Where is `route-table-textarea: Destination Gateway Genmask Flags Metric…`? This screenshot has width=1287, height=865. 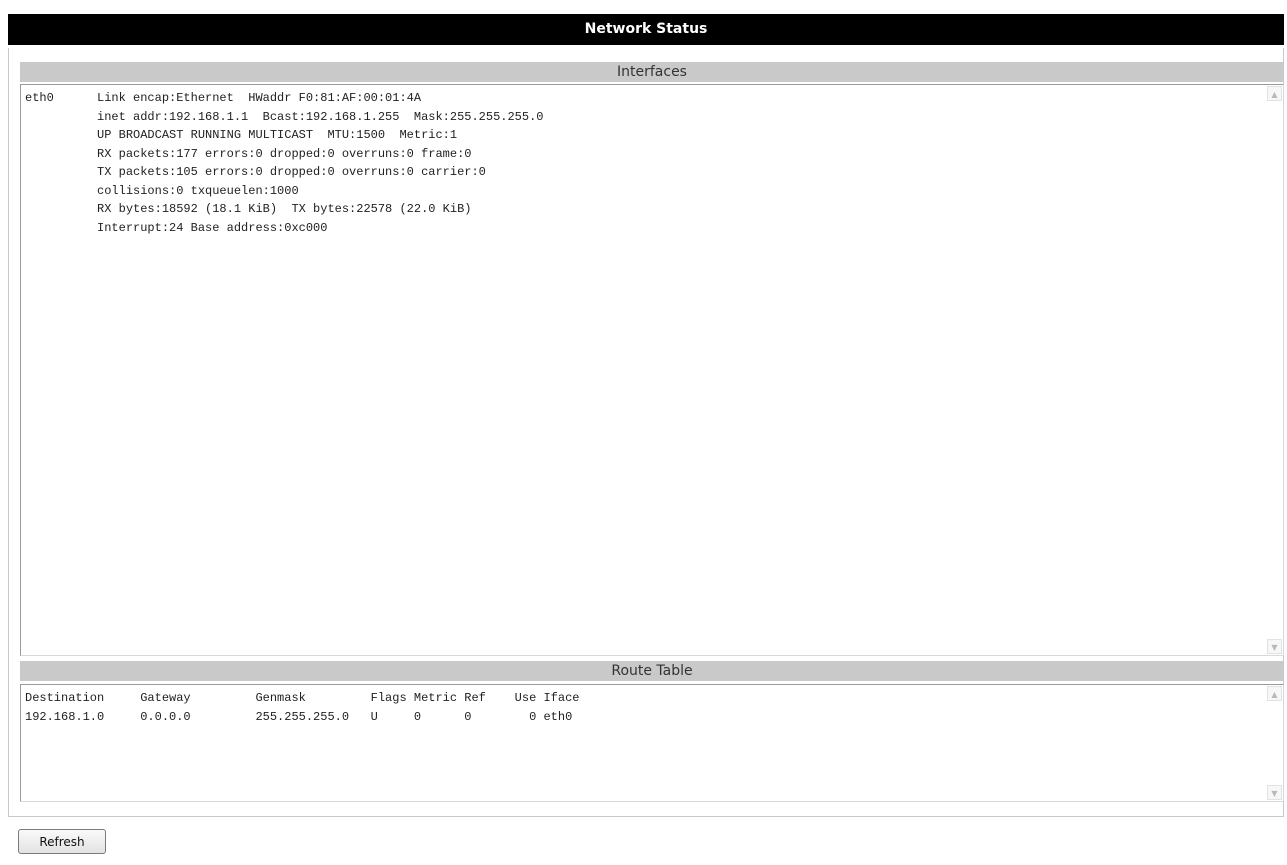 route-table-textarea: Destination Gateway Genmask Flags Metric… is located at coordinates (652, 743).